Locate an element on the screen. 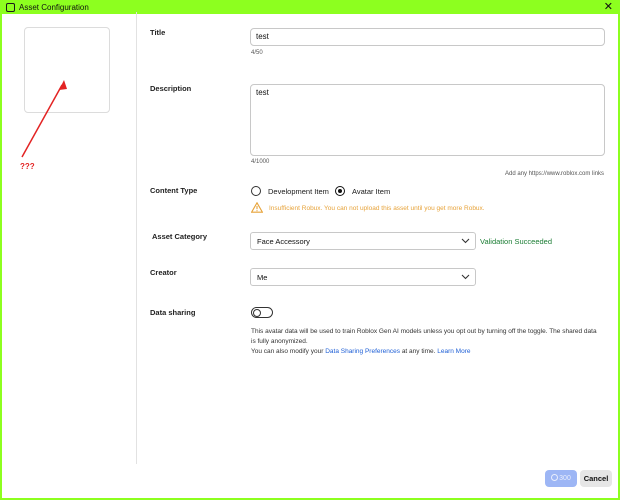  asset-category-value: Face Accessory is located at coordinates (283, 241).